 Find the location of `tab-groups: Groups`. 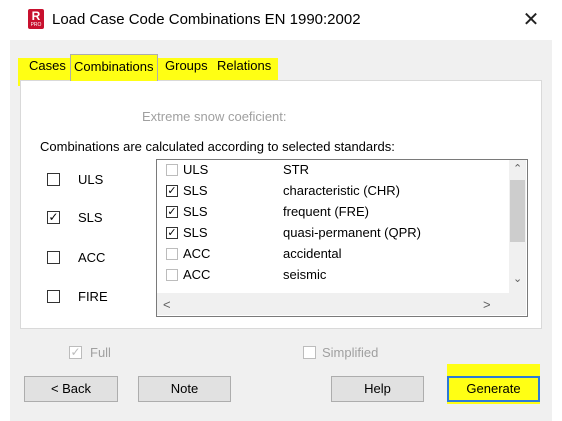

tab-groups: Groups is located at coordinates (186, 67).